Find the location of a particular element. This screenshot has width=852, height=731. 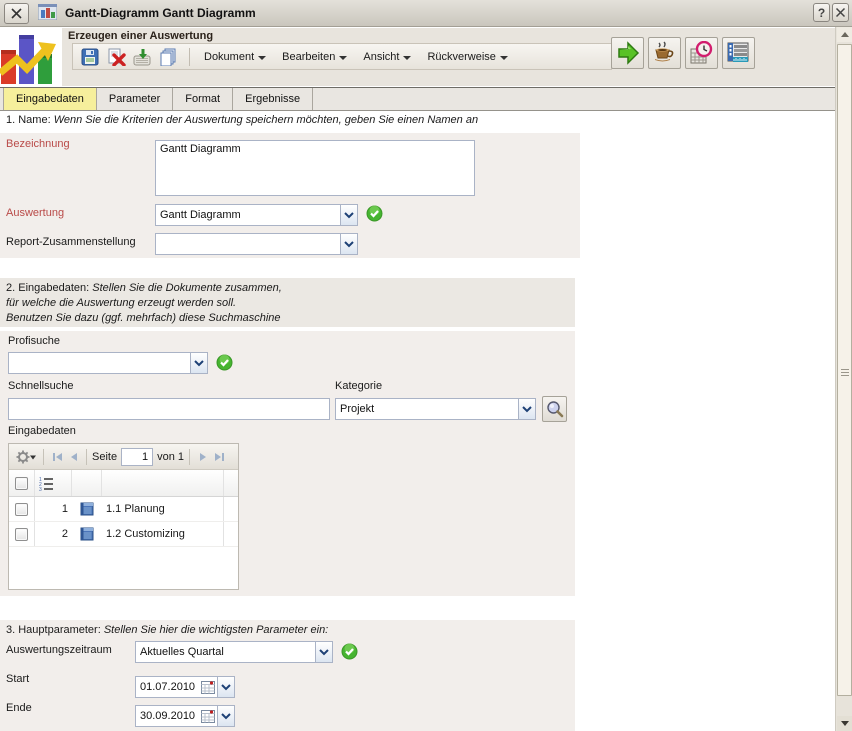

close-icon is located at coordinates (16, 13).